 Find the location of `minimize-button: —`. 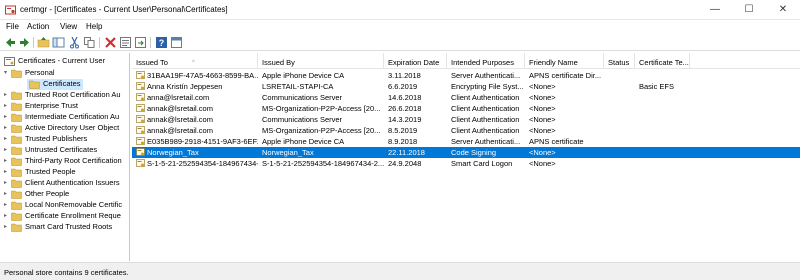

minimize-button: — is located at coordinates (715, 10).